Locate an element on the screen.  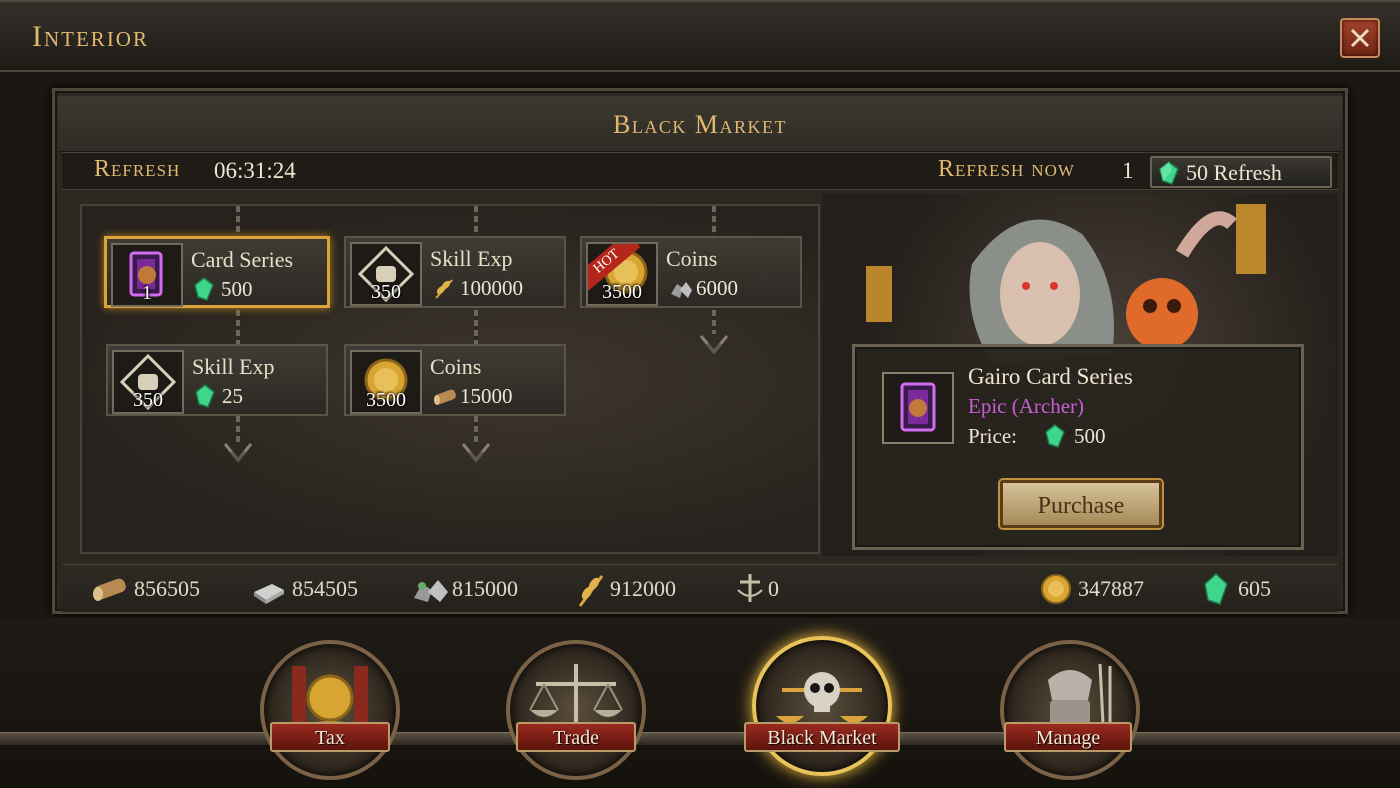
nav-label: Manage is located at coordinates (1068, 738).